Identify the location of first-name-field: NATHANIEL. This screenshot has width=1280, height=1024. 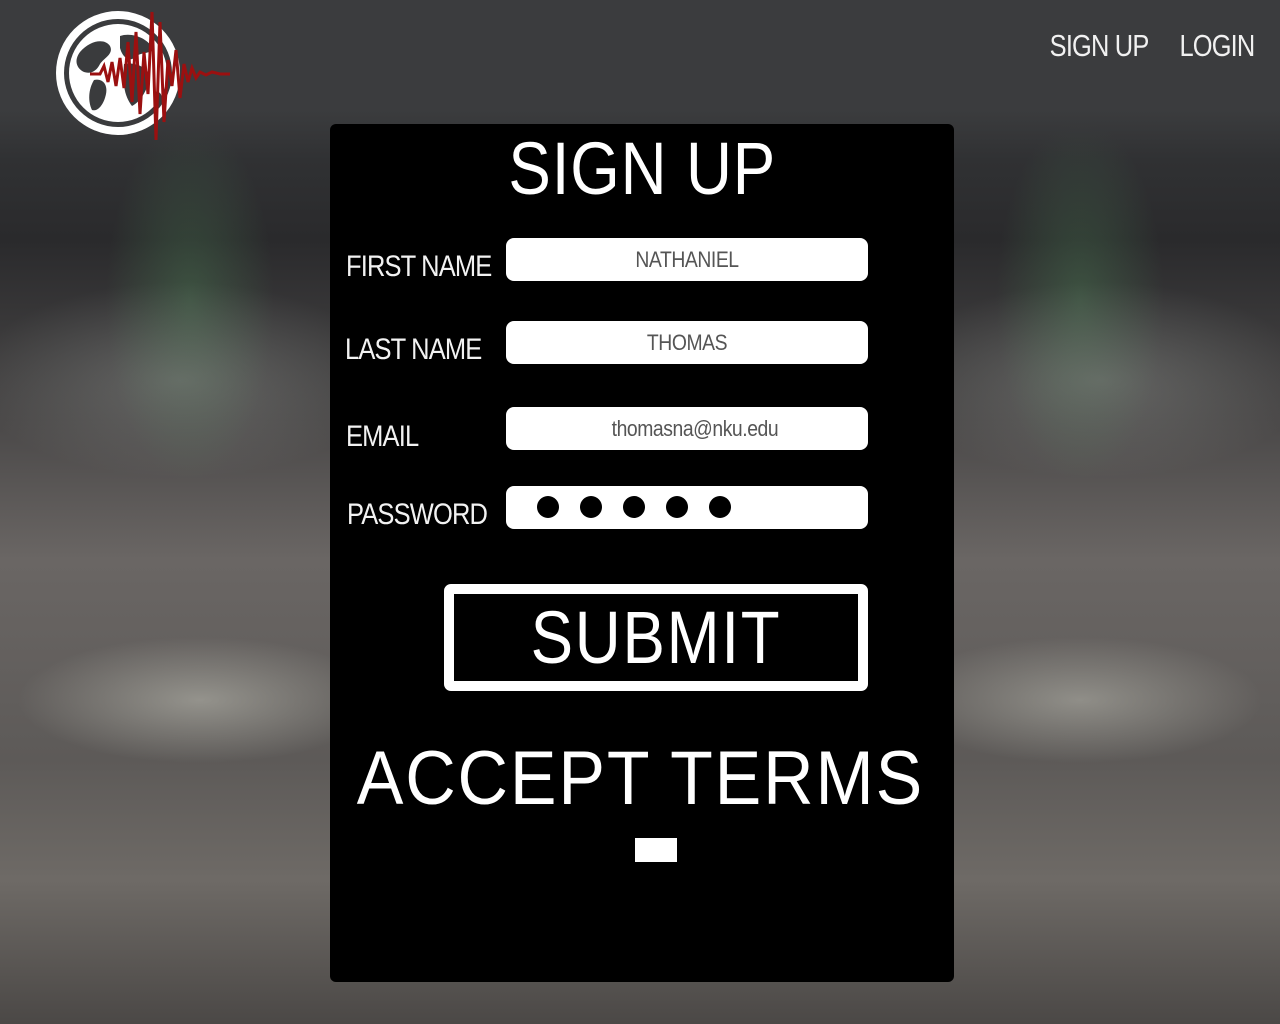
(687, 259).